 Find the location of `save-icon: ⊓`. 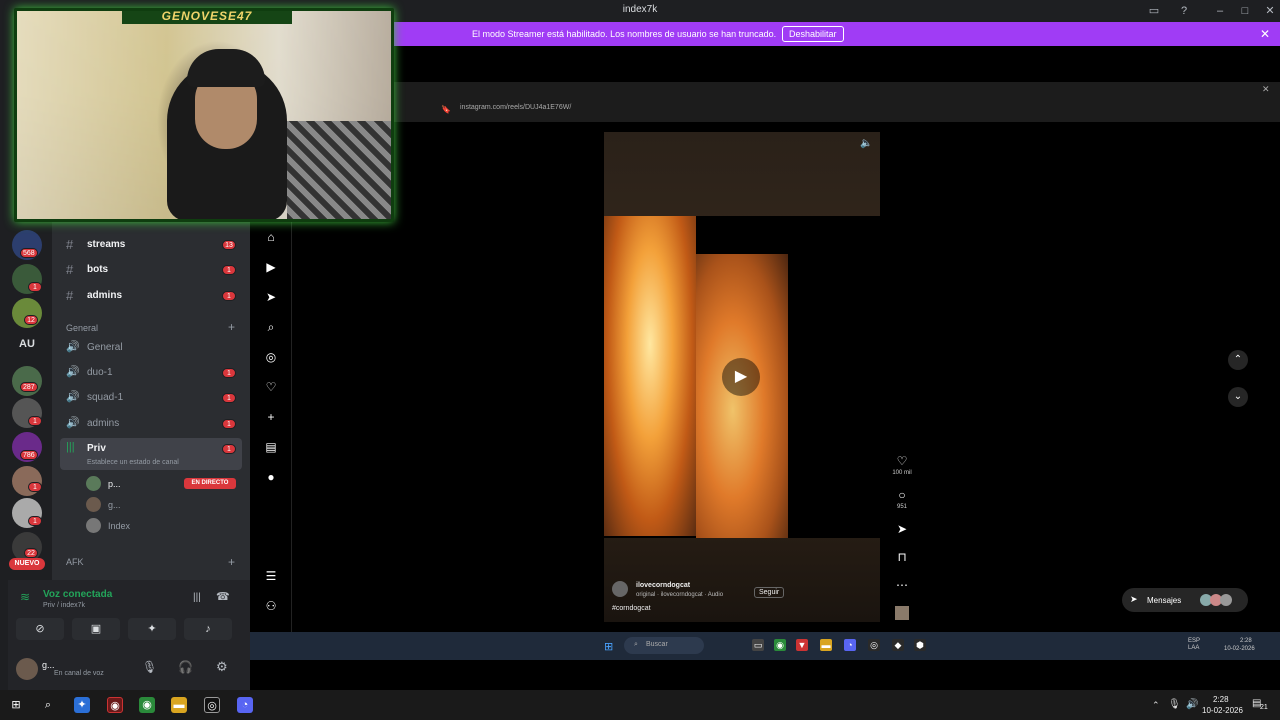

save-icon: ⊓ is located at coordinates (902, 557).